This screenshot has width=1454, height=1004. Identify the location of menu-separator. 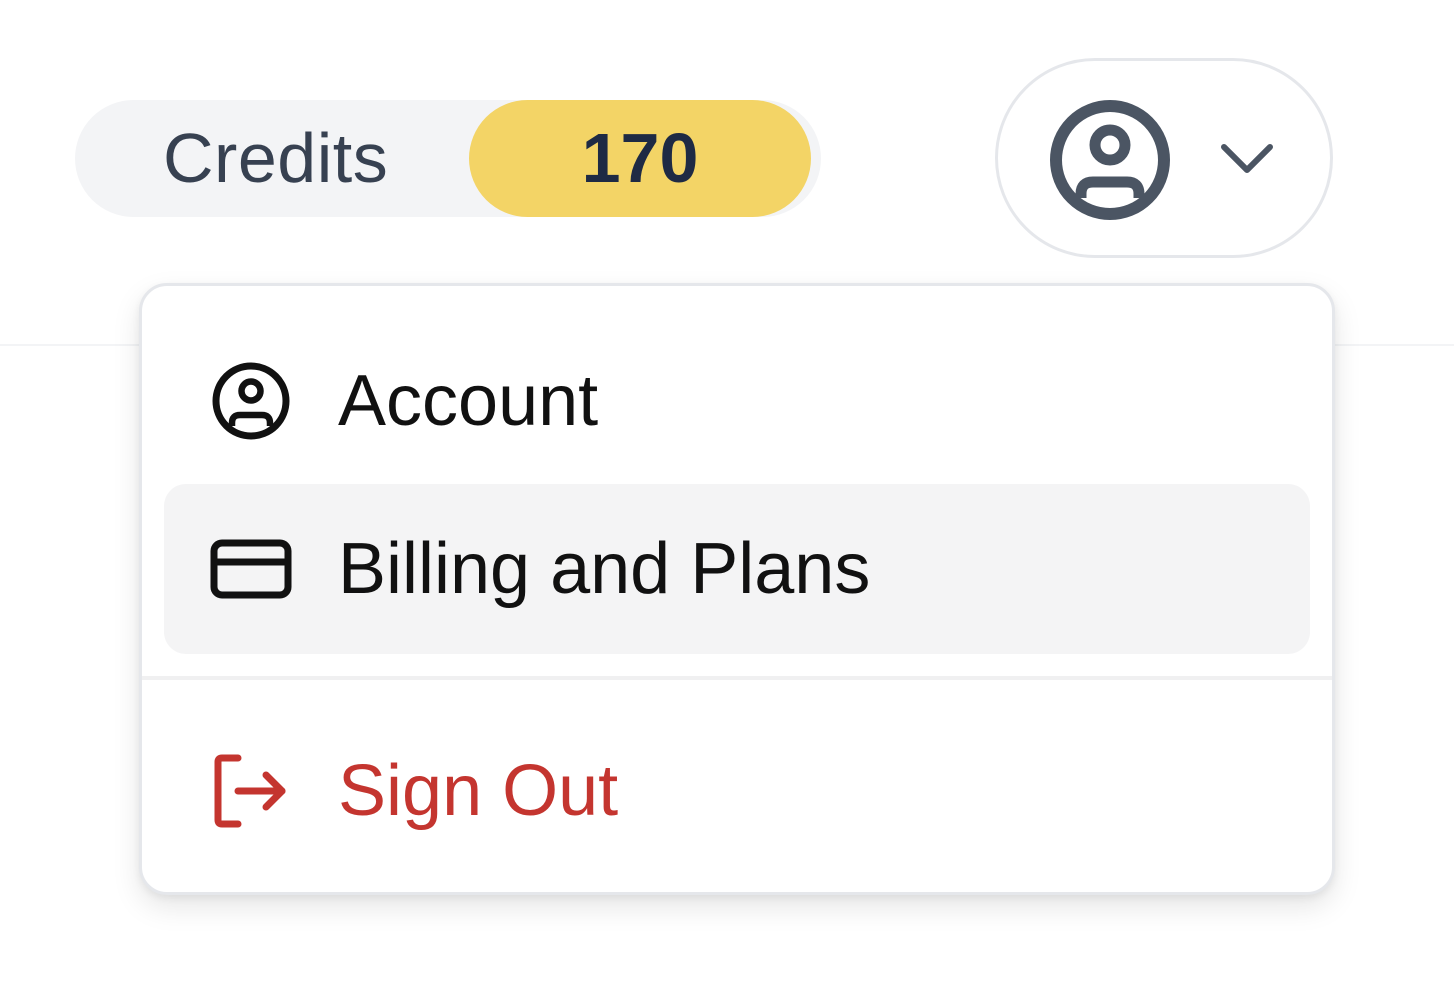
(737, 678).